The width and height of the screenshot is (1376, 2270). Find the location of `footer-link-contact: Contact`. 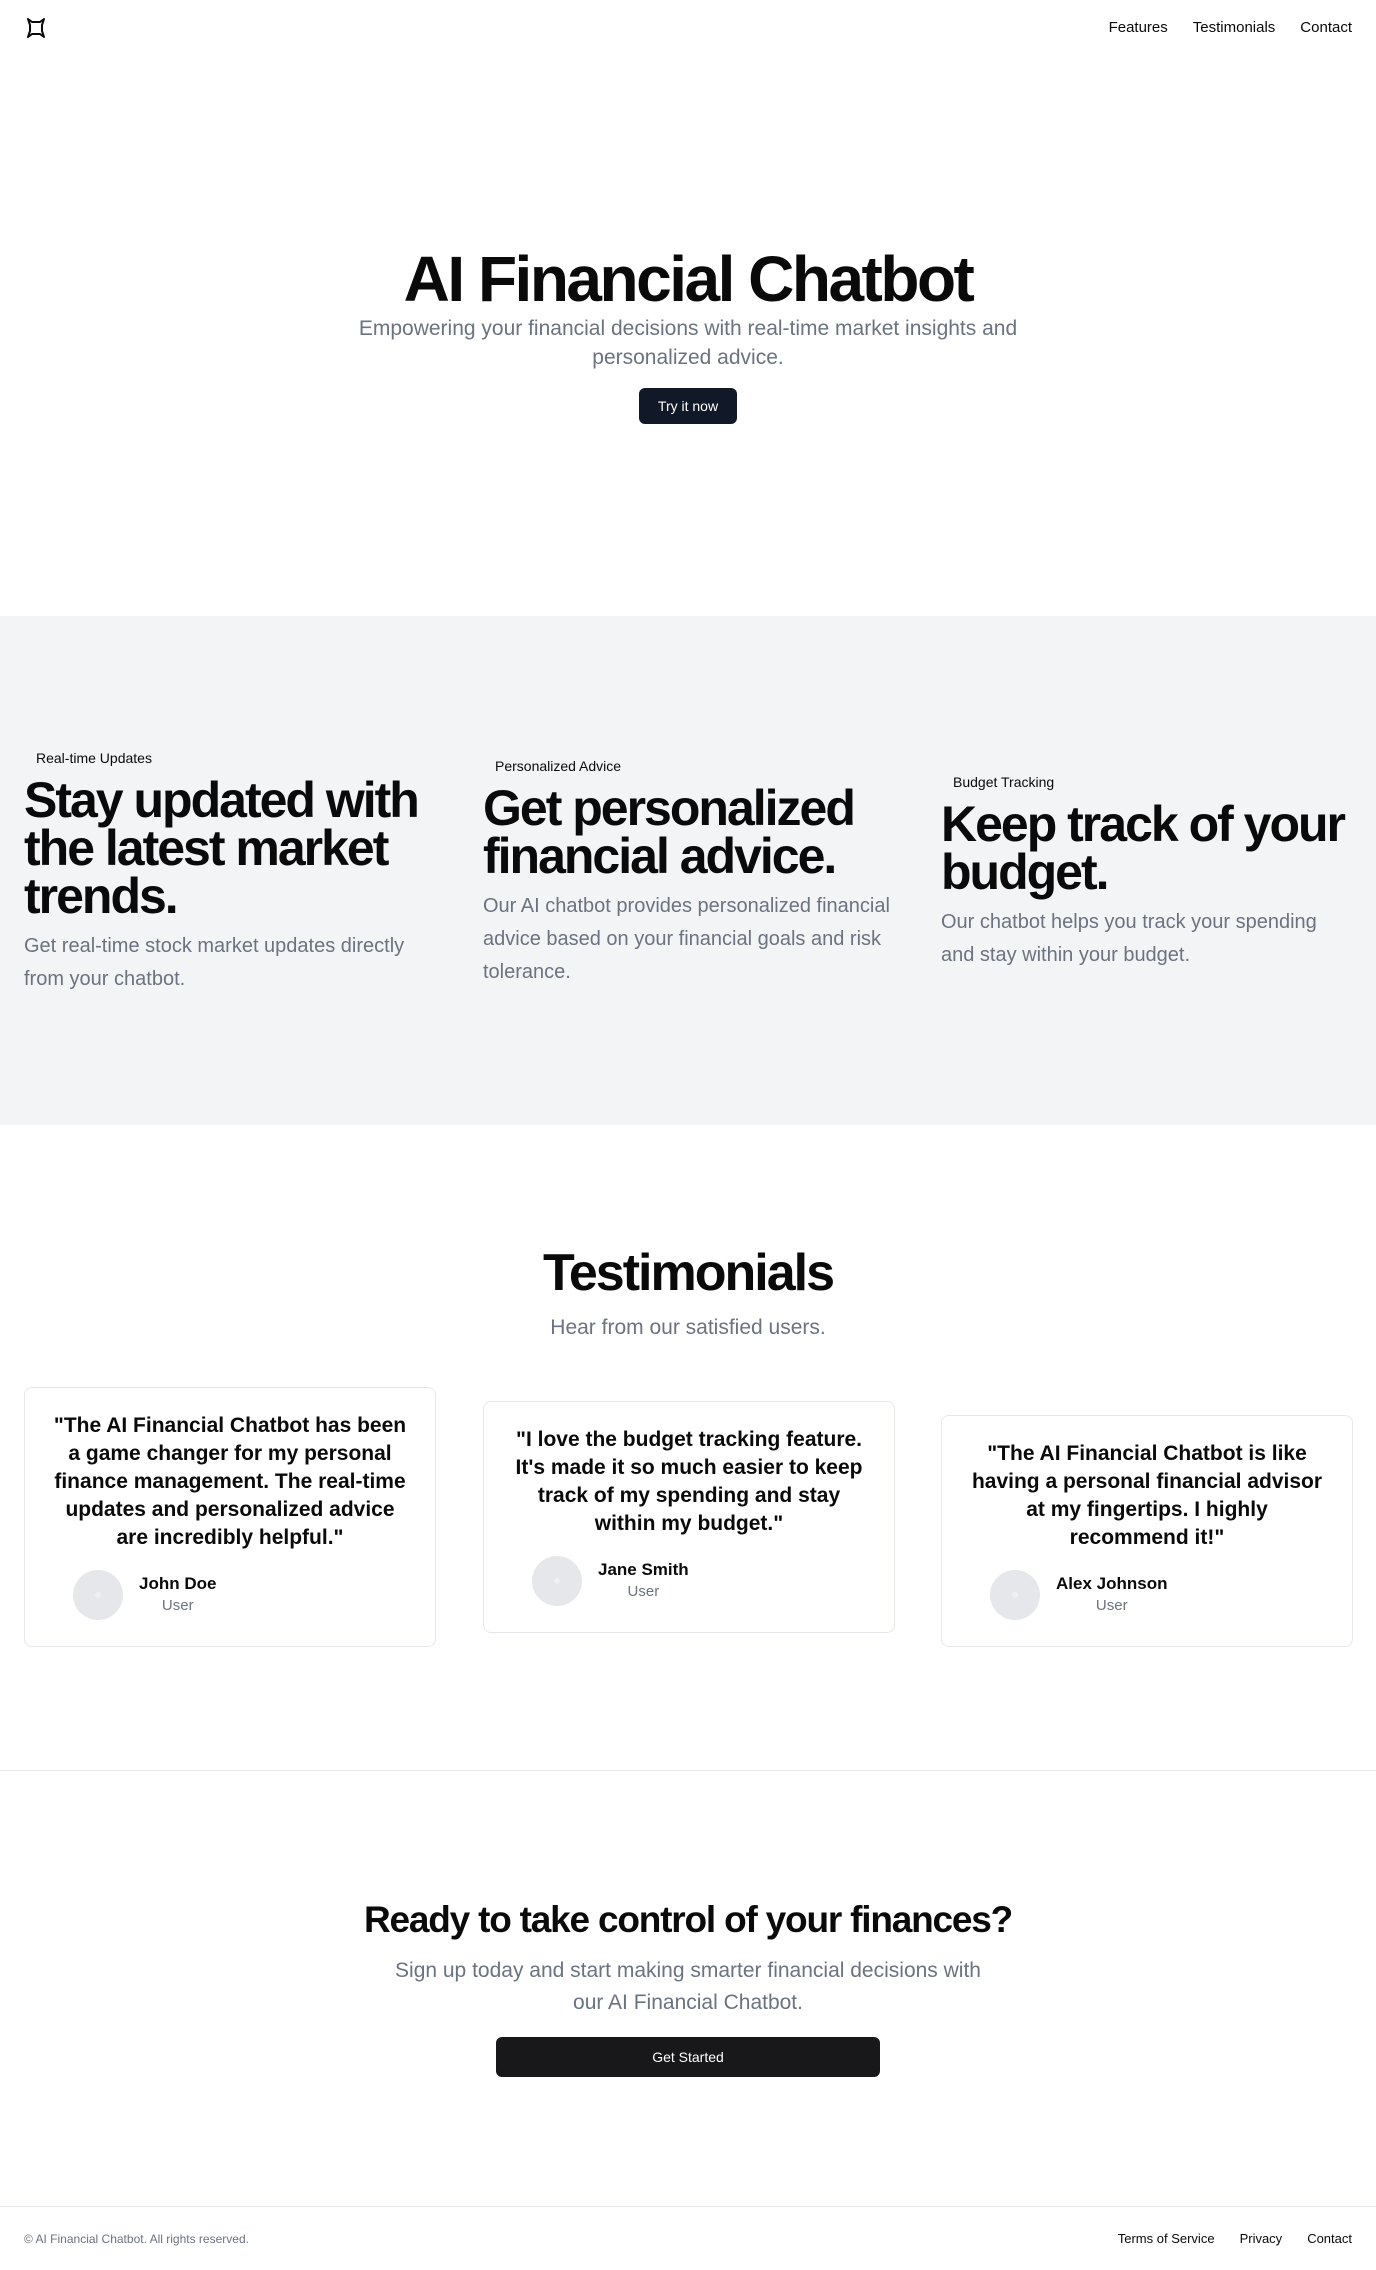

footer-link-contact: Contact is located at coordinates (1329, 2239).